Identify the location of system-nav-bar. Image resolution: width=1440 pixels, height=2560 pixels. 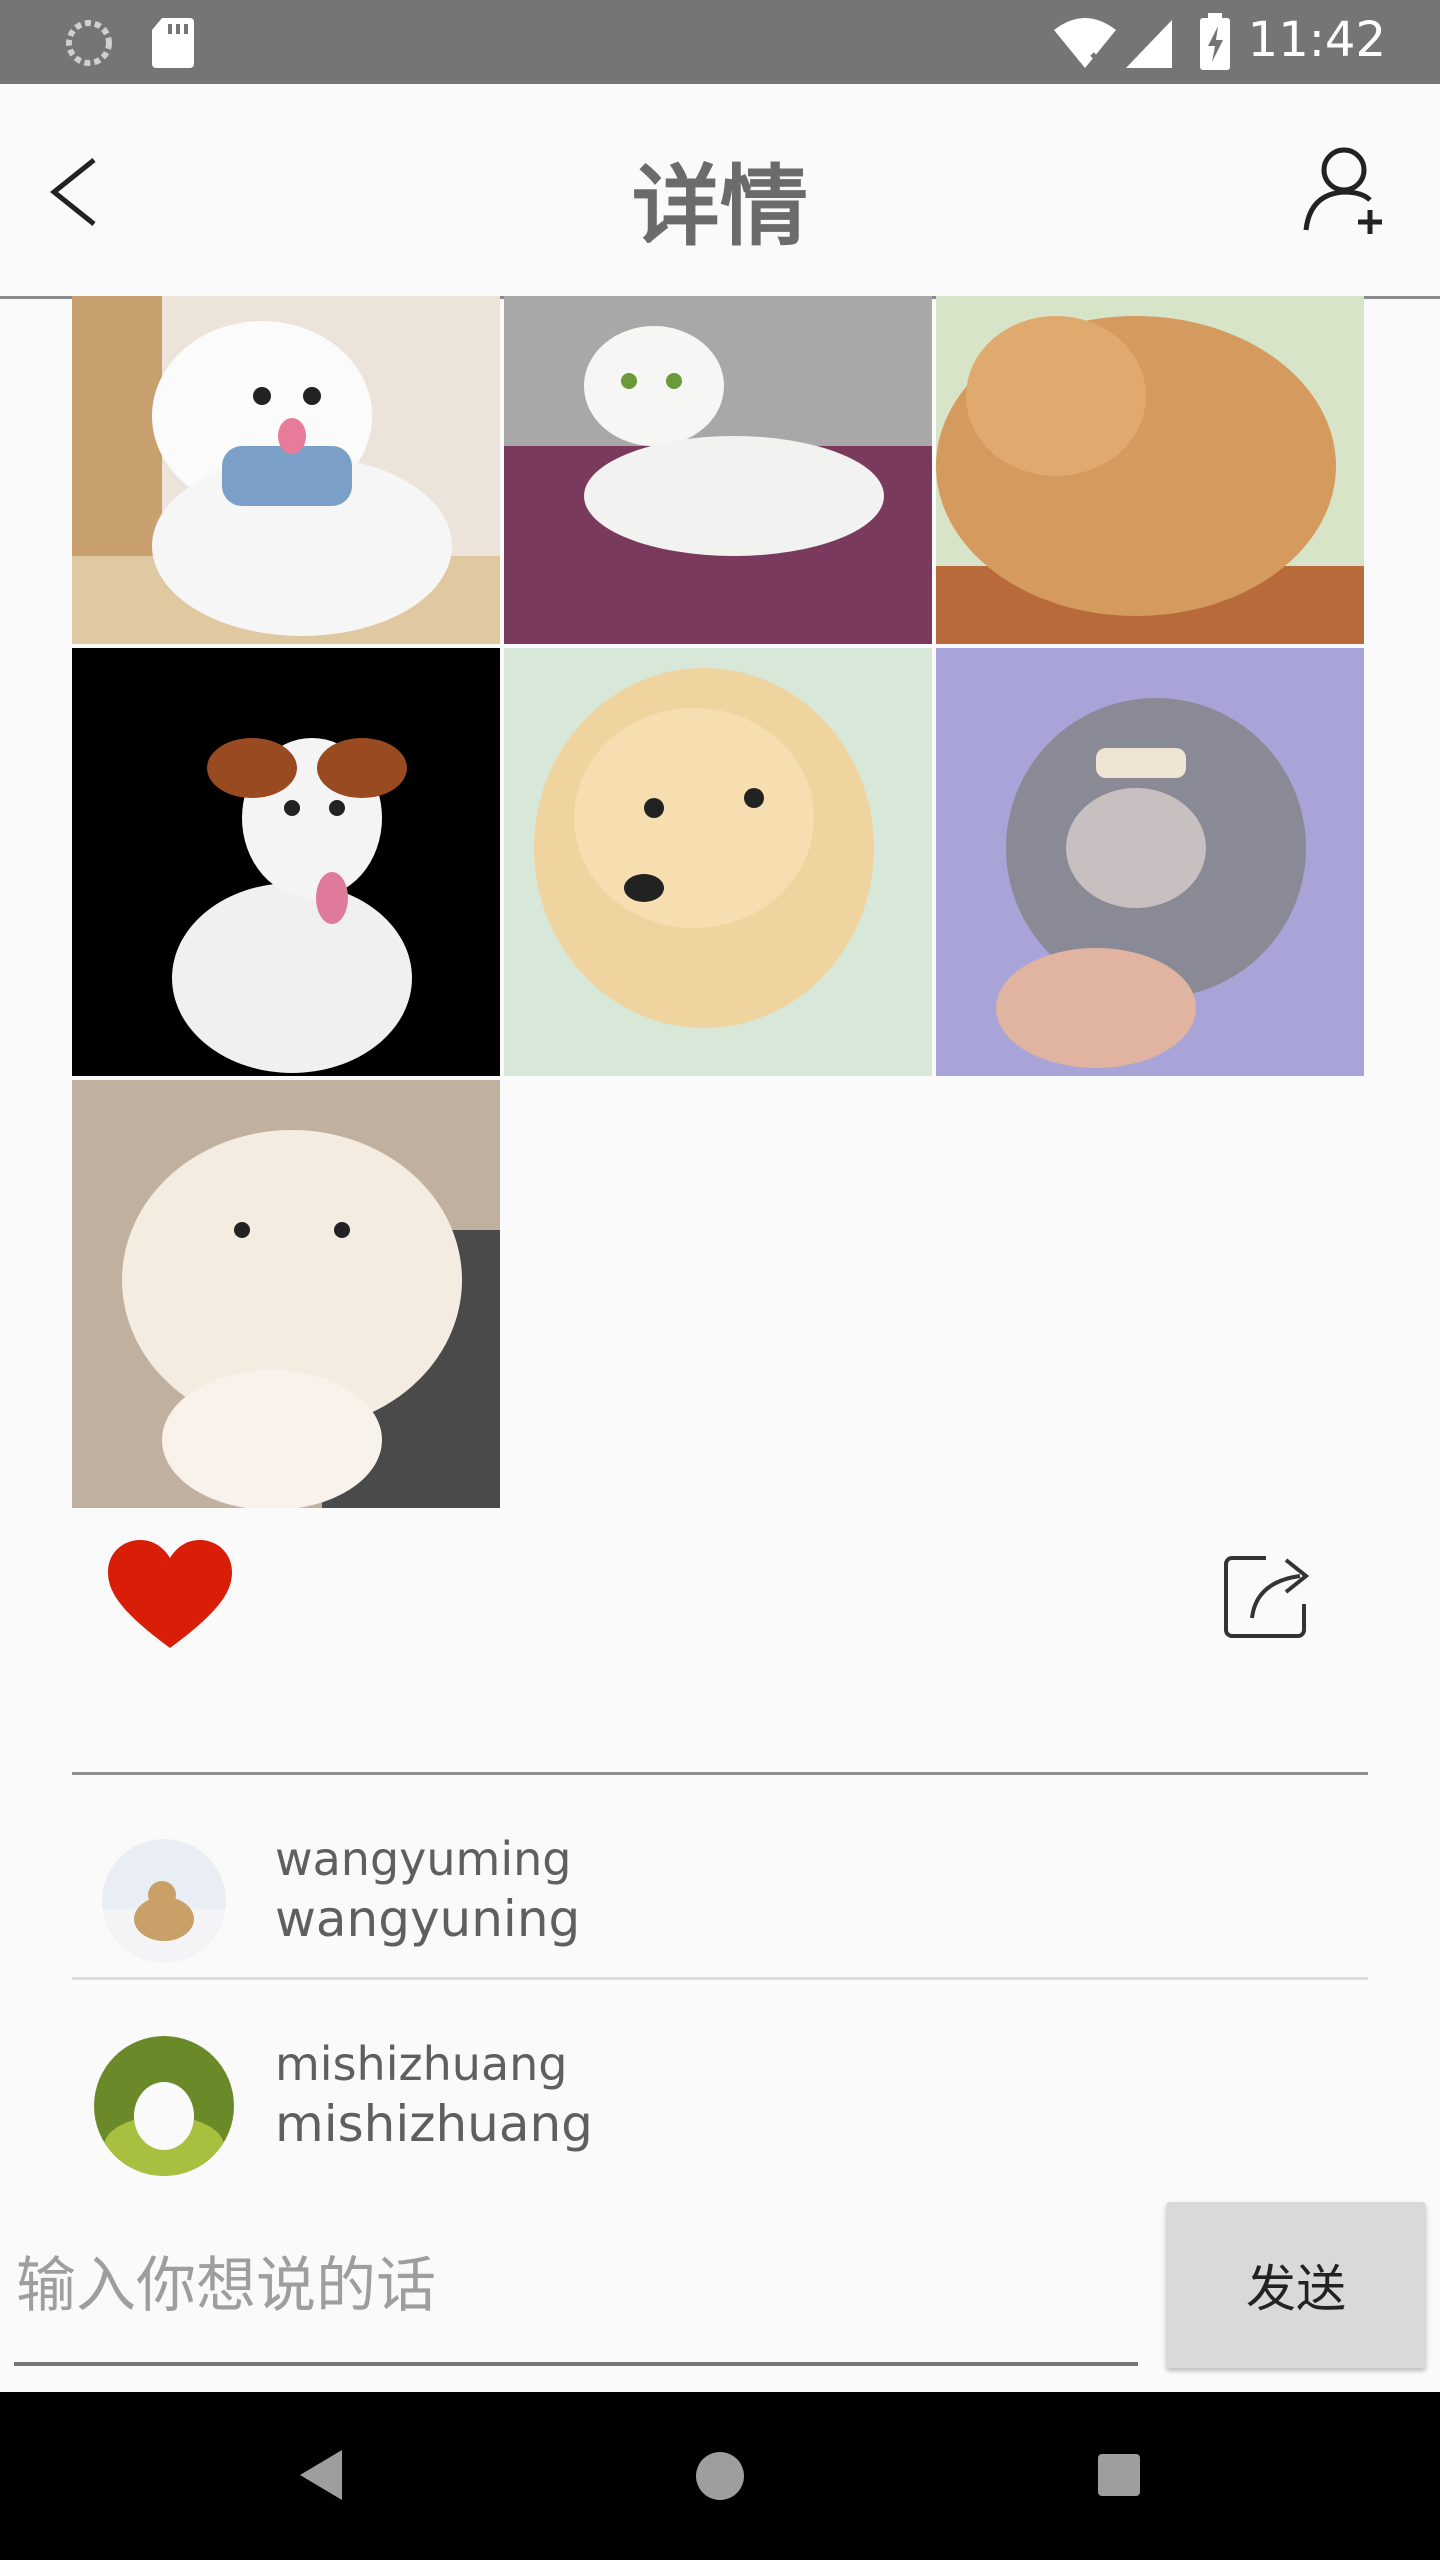
(720, 2476).